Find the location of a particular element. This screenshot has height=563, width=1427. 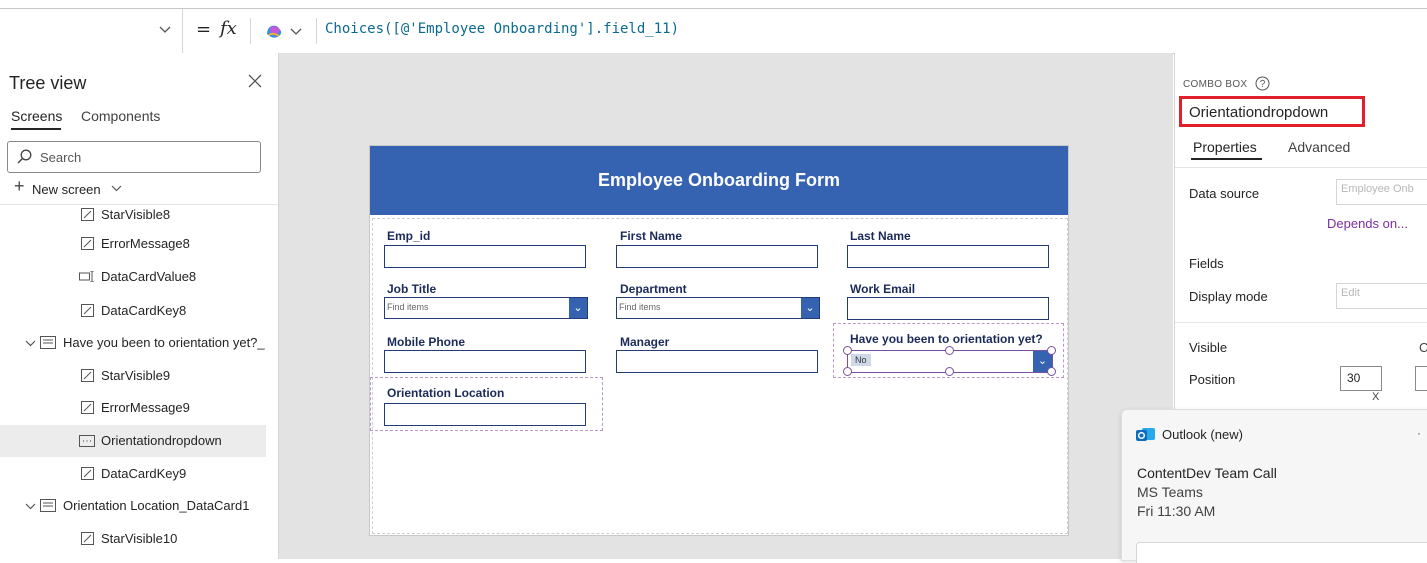

data-source-label: Data source is located at coordinates (1224, 193).